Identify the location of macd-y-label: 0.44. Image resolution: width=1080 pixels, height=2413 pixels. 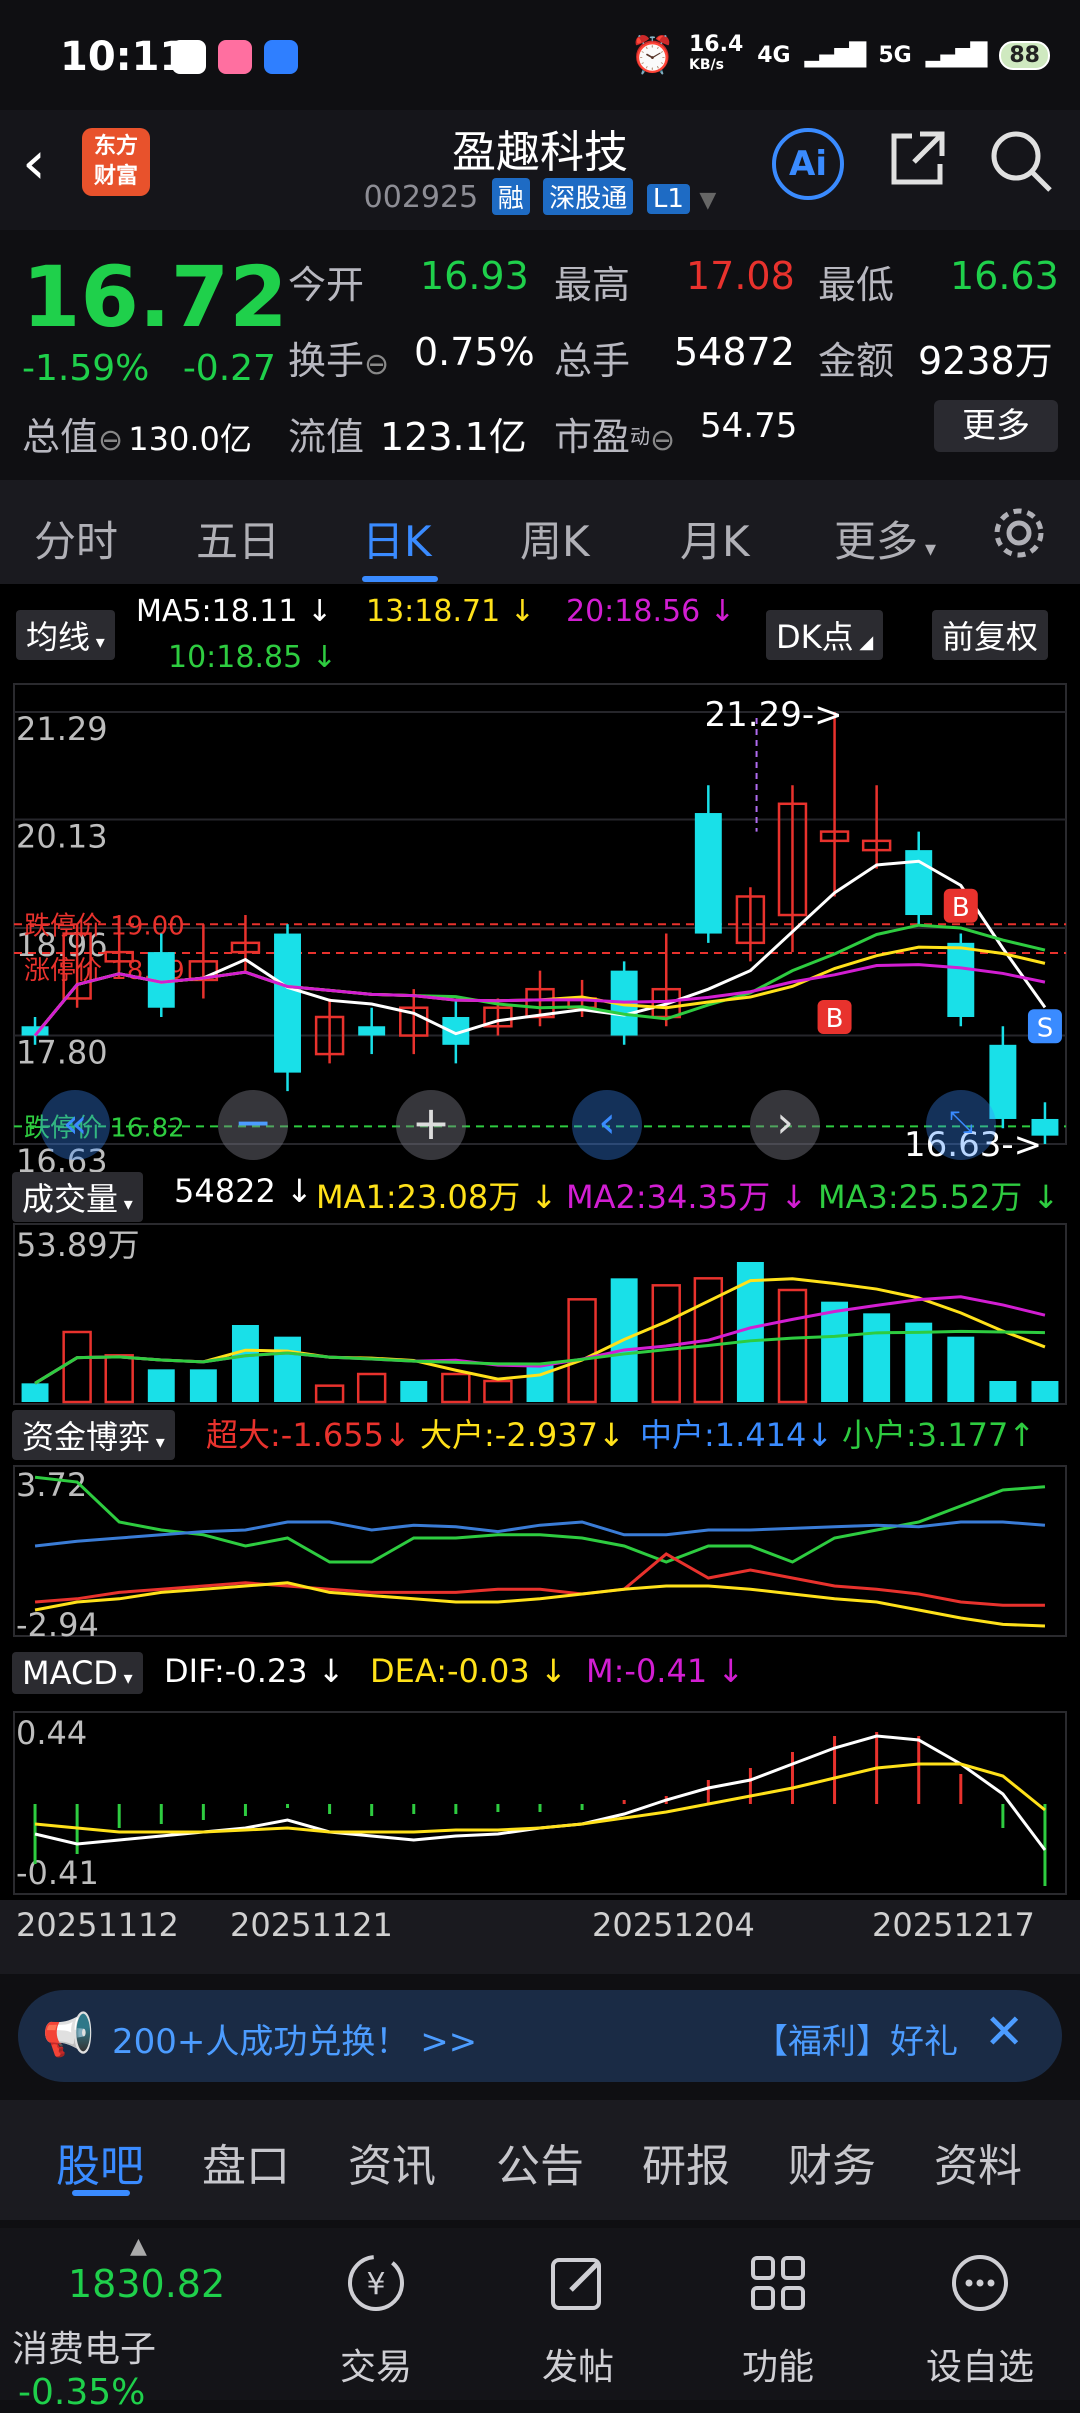
(51, 1733).